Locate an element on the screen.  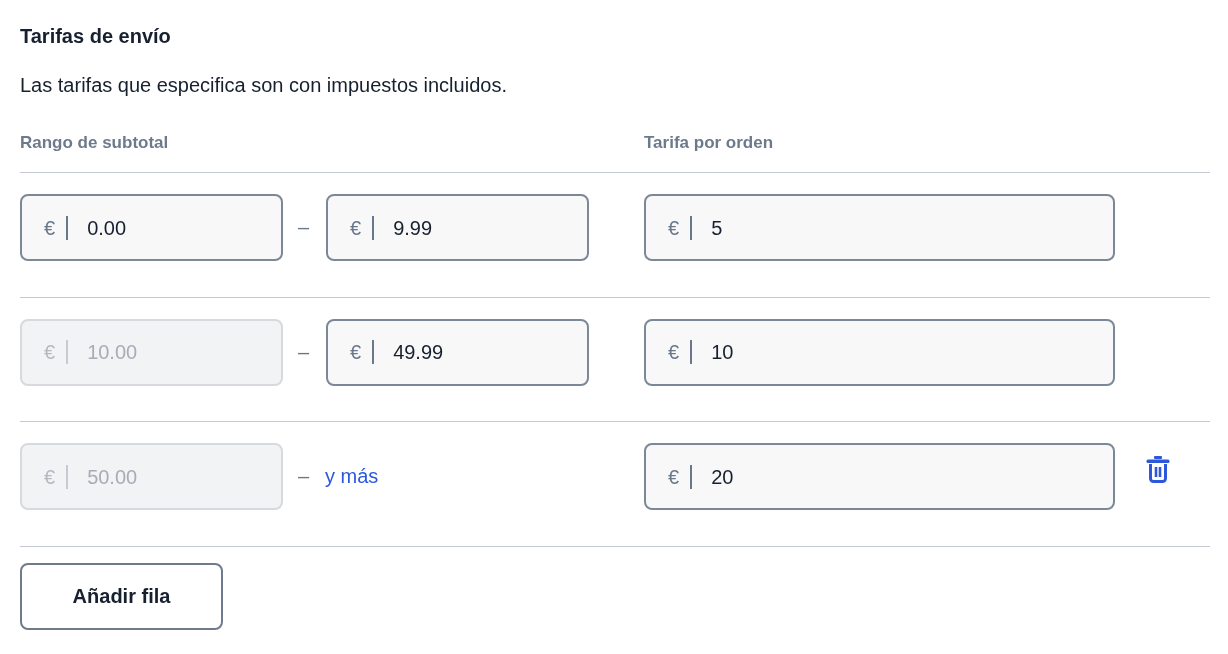
rate-field: € 20 is located at coordinates (879, 476).